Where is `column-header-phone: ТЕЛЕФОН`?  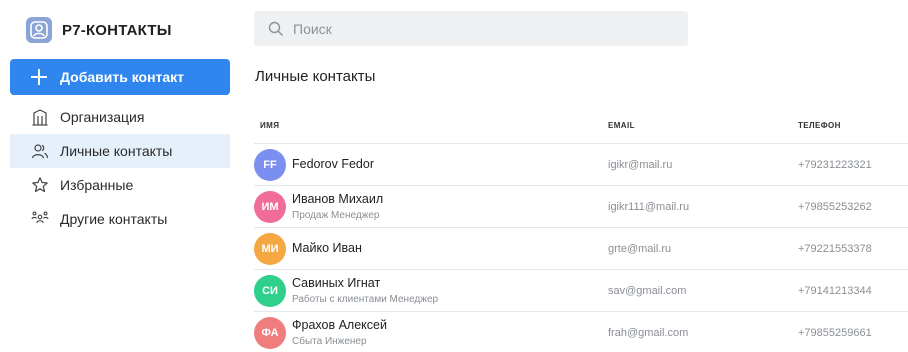 column-header-phone: ТЕЛЕФОН is located at coordinates (853, 125).